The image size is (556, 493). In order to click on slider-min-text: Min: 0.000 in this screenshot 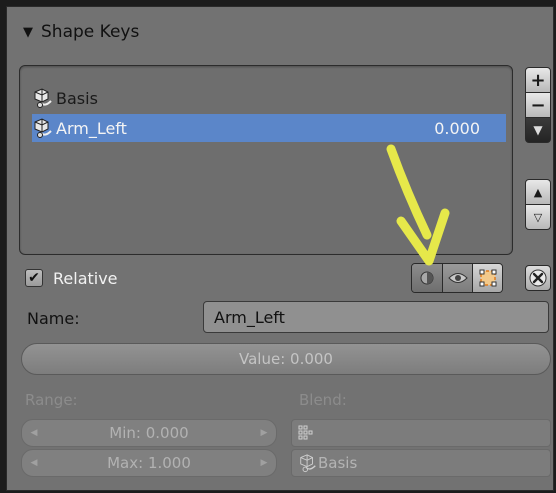, I will do `click(149, 433)`.